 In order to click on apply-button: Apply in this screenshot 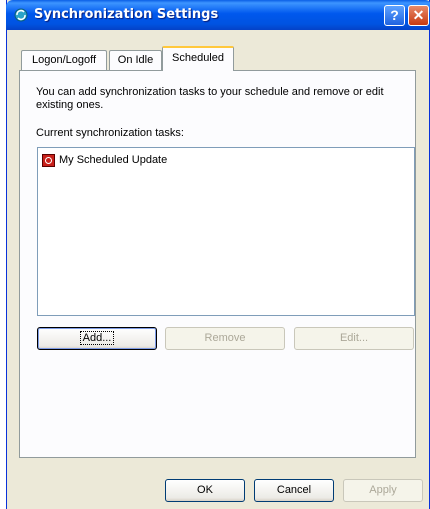, I will do `click(383, 490)`.